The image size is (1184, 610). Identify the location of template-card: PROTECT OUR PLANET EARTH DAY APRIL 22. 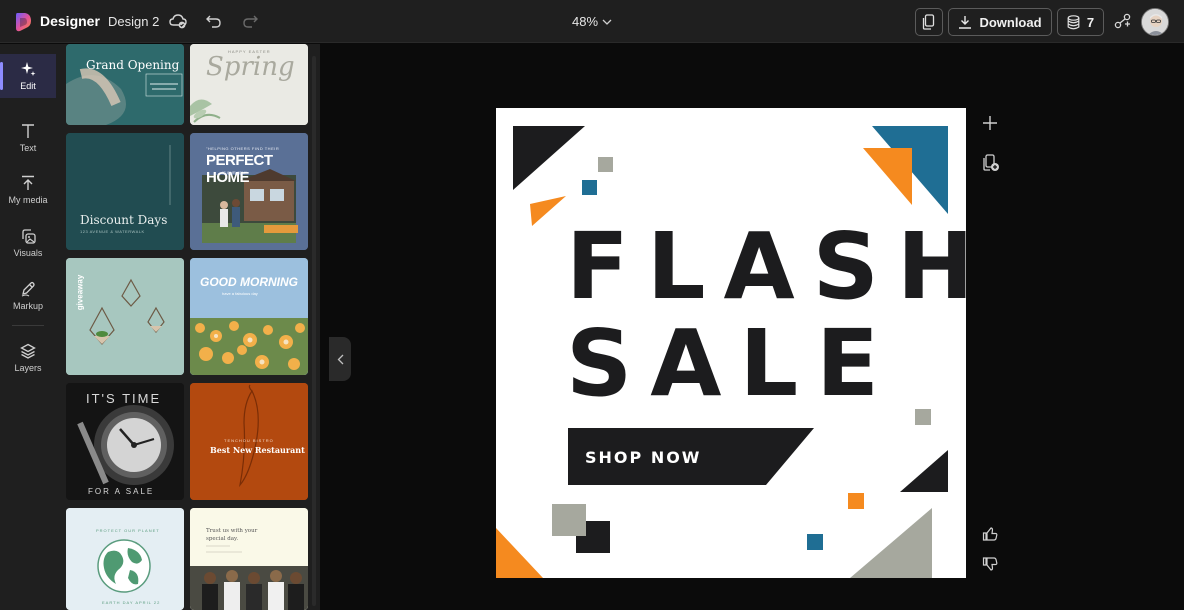
(125, 559).